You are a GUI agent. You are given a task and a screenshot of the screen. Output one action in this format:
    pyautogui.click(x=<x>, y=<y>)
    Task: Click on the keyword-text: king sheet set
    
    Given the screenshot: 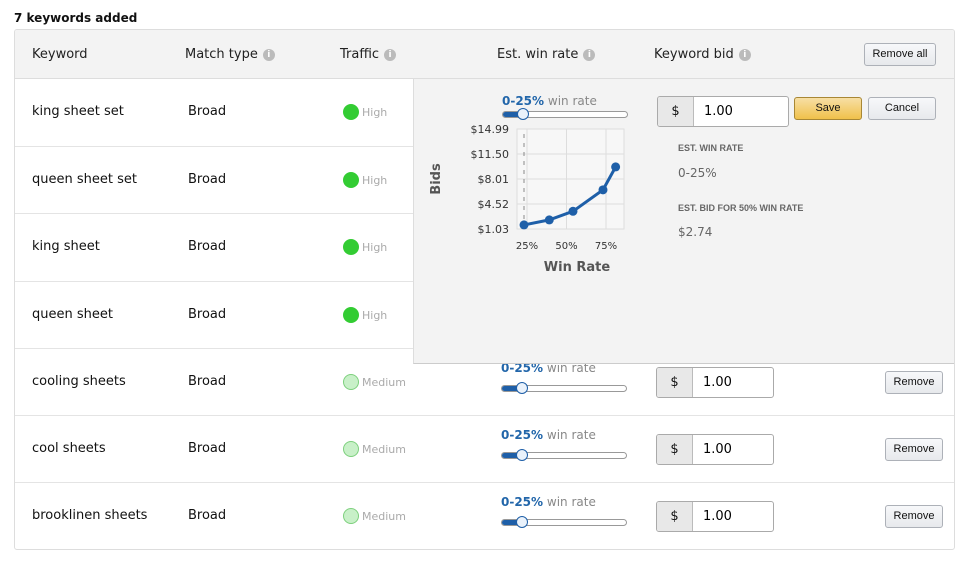 What is the action you would take?
    pyautogui.click(x=78, y=111)
    